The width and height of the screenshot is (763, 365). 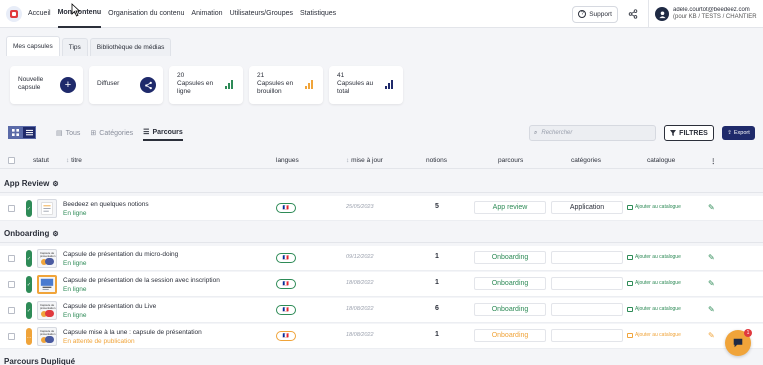 What do you see at coordinates (33, 46) in the screenshot?
I see `tab-mes-capsules: Mes capsules` at bounding box center [33, 46].